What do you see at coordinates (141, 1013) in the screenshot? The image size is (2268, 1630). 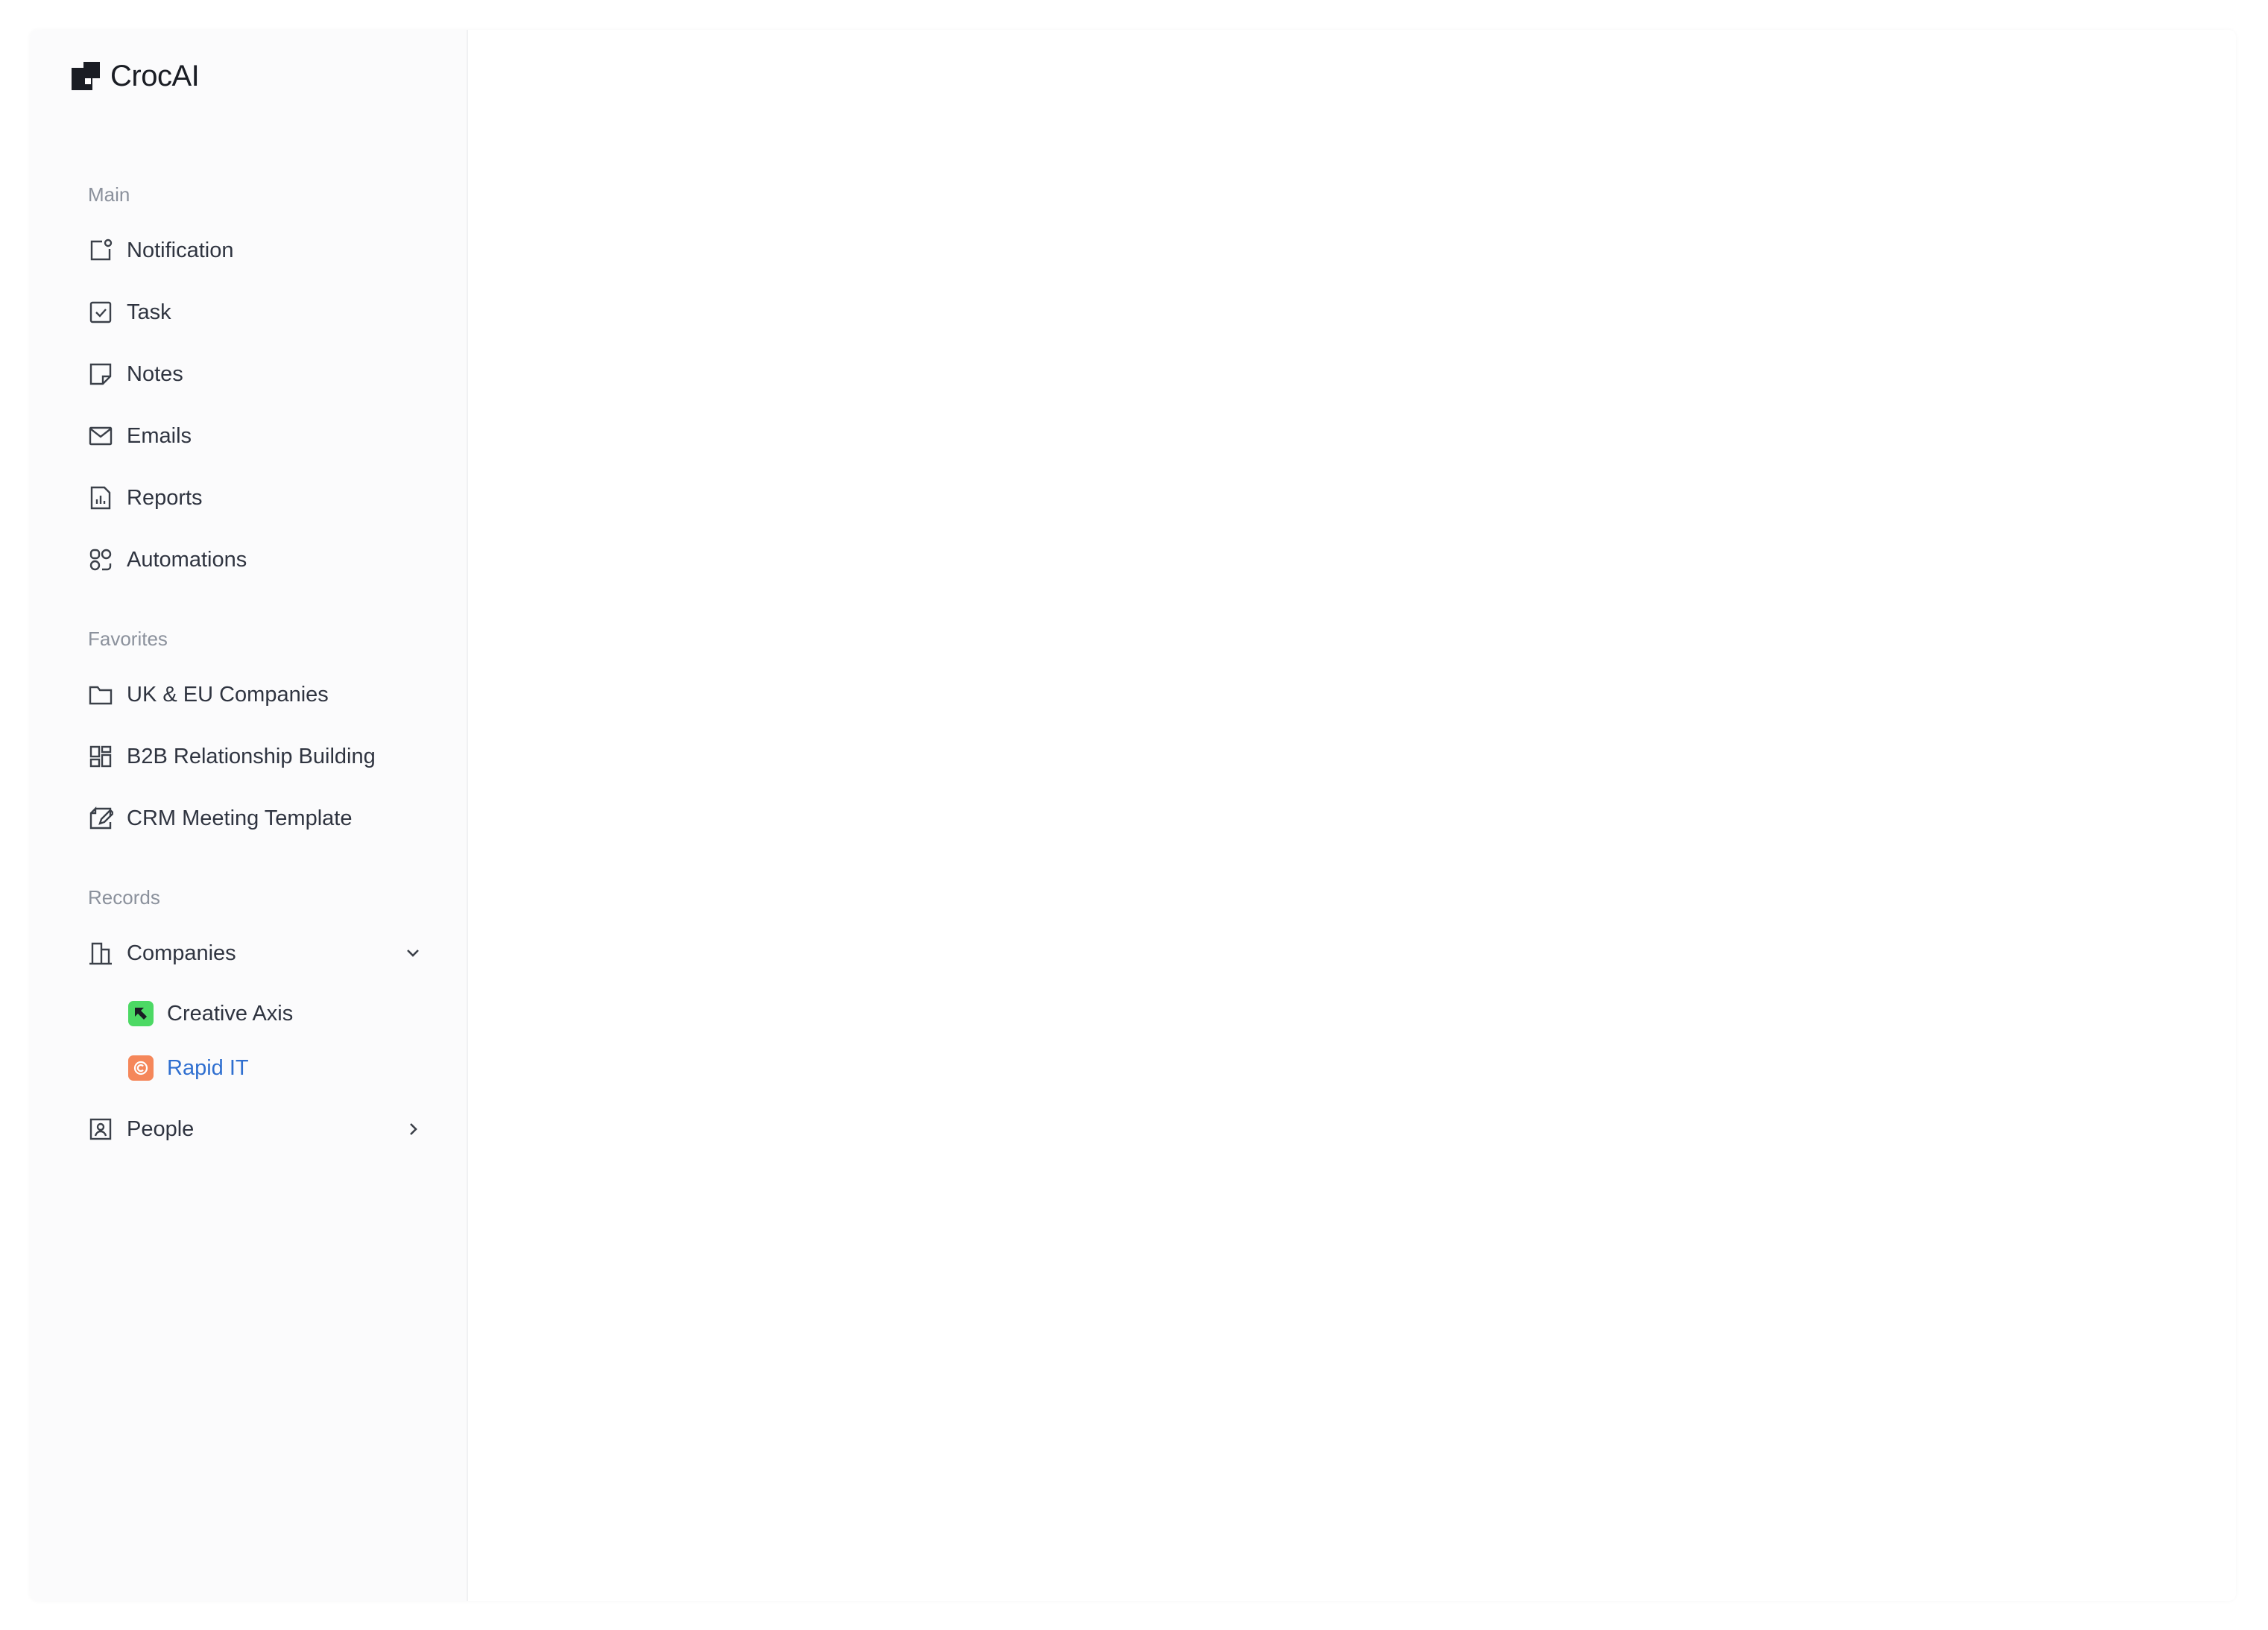 I see `creative-axis-logo-icon` at bounding box center [141, 1013].